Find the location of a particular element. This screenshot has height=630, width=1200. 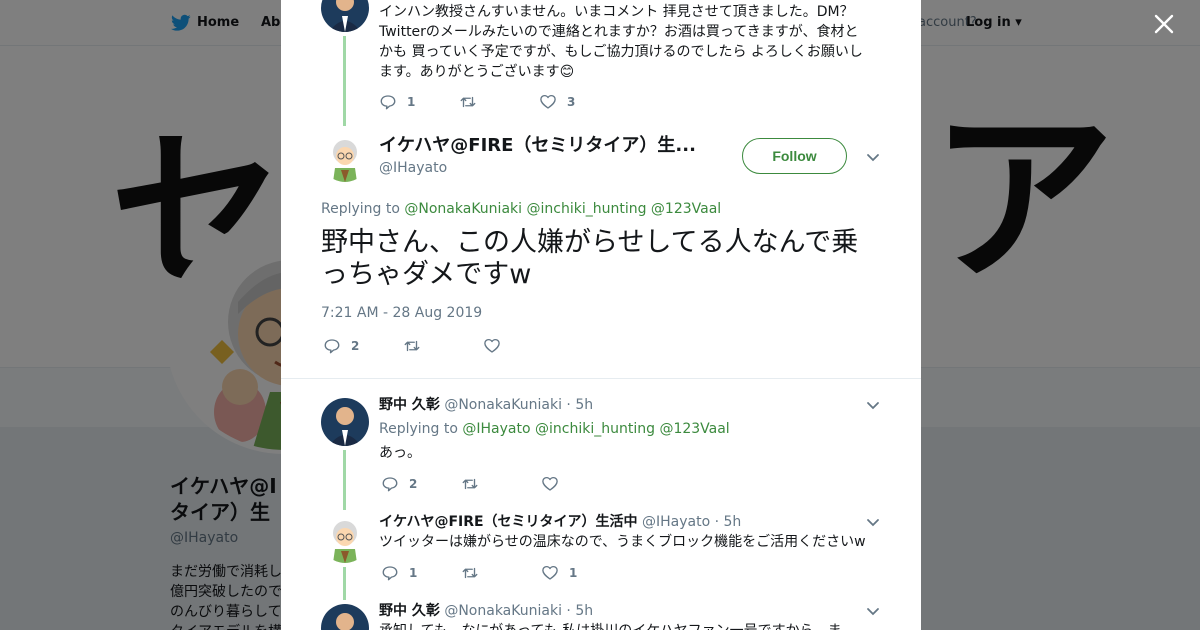

tweet-text: 承知しても、なにがあっても 私は掛川のイケハヤファン一号ですから、ま is located at coordinates (624, 625).